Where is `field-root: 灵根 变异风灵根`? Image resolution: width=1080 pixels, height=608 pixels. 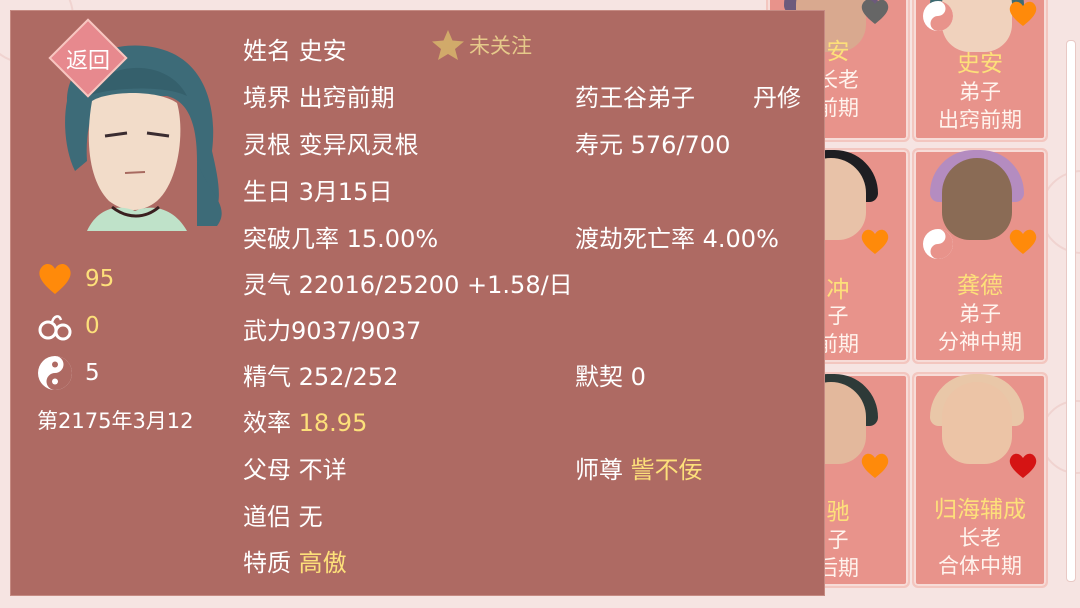
field-root: 灵根 变异风灵根 is located at coordinates (331, 142).